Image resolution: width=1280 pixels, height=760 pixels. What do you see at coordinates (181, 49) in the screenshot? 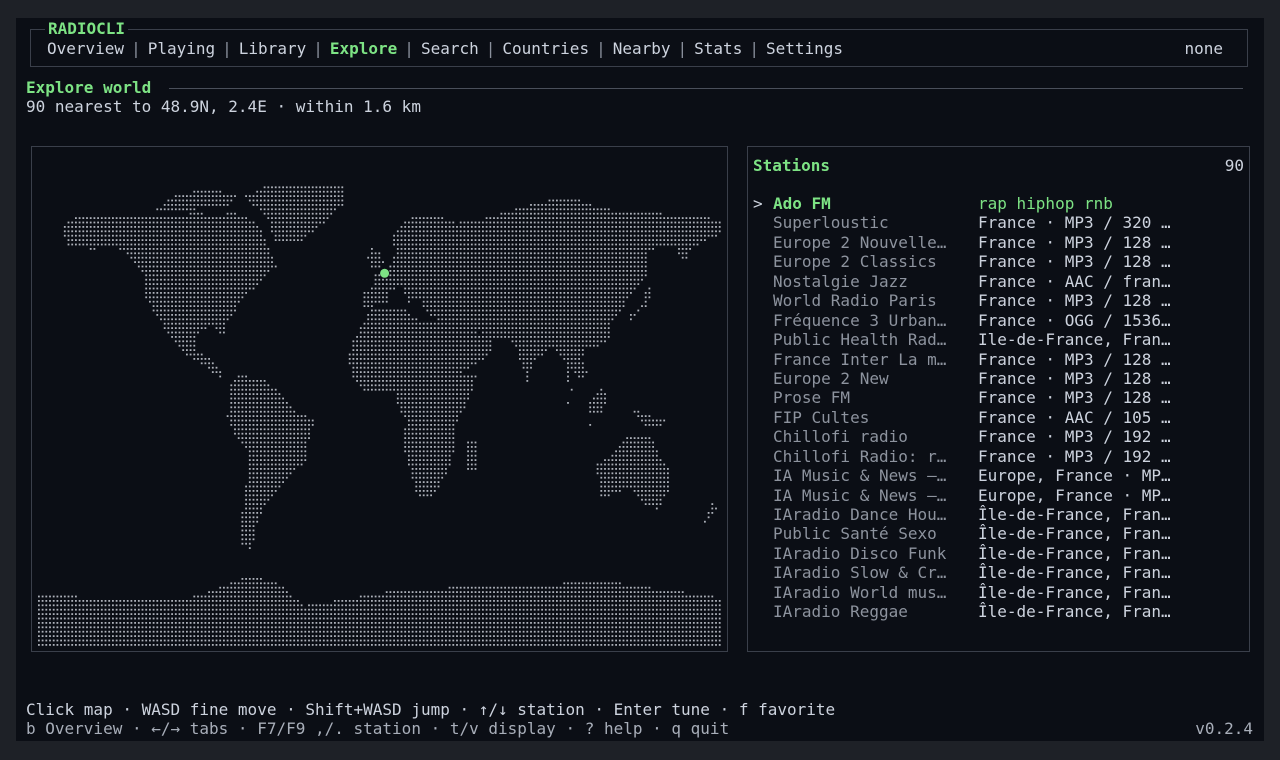
I see `tab-playing: Playing` at bounding box center [181, 49].